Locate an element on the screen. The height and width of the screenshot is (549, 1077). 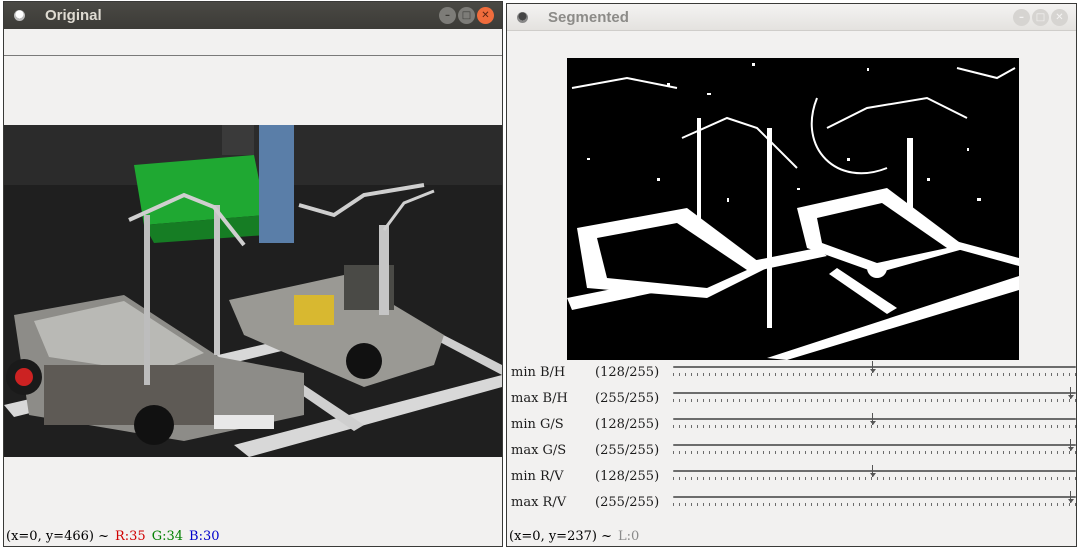
trackbar-row: max B/H (255/255) is located at coordinates (792, 398).